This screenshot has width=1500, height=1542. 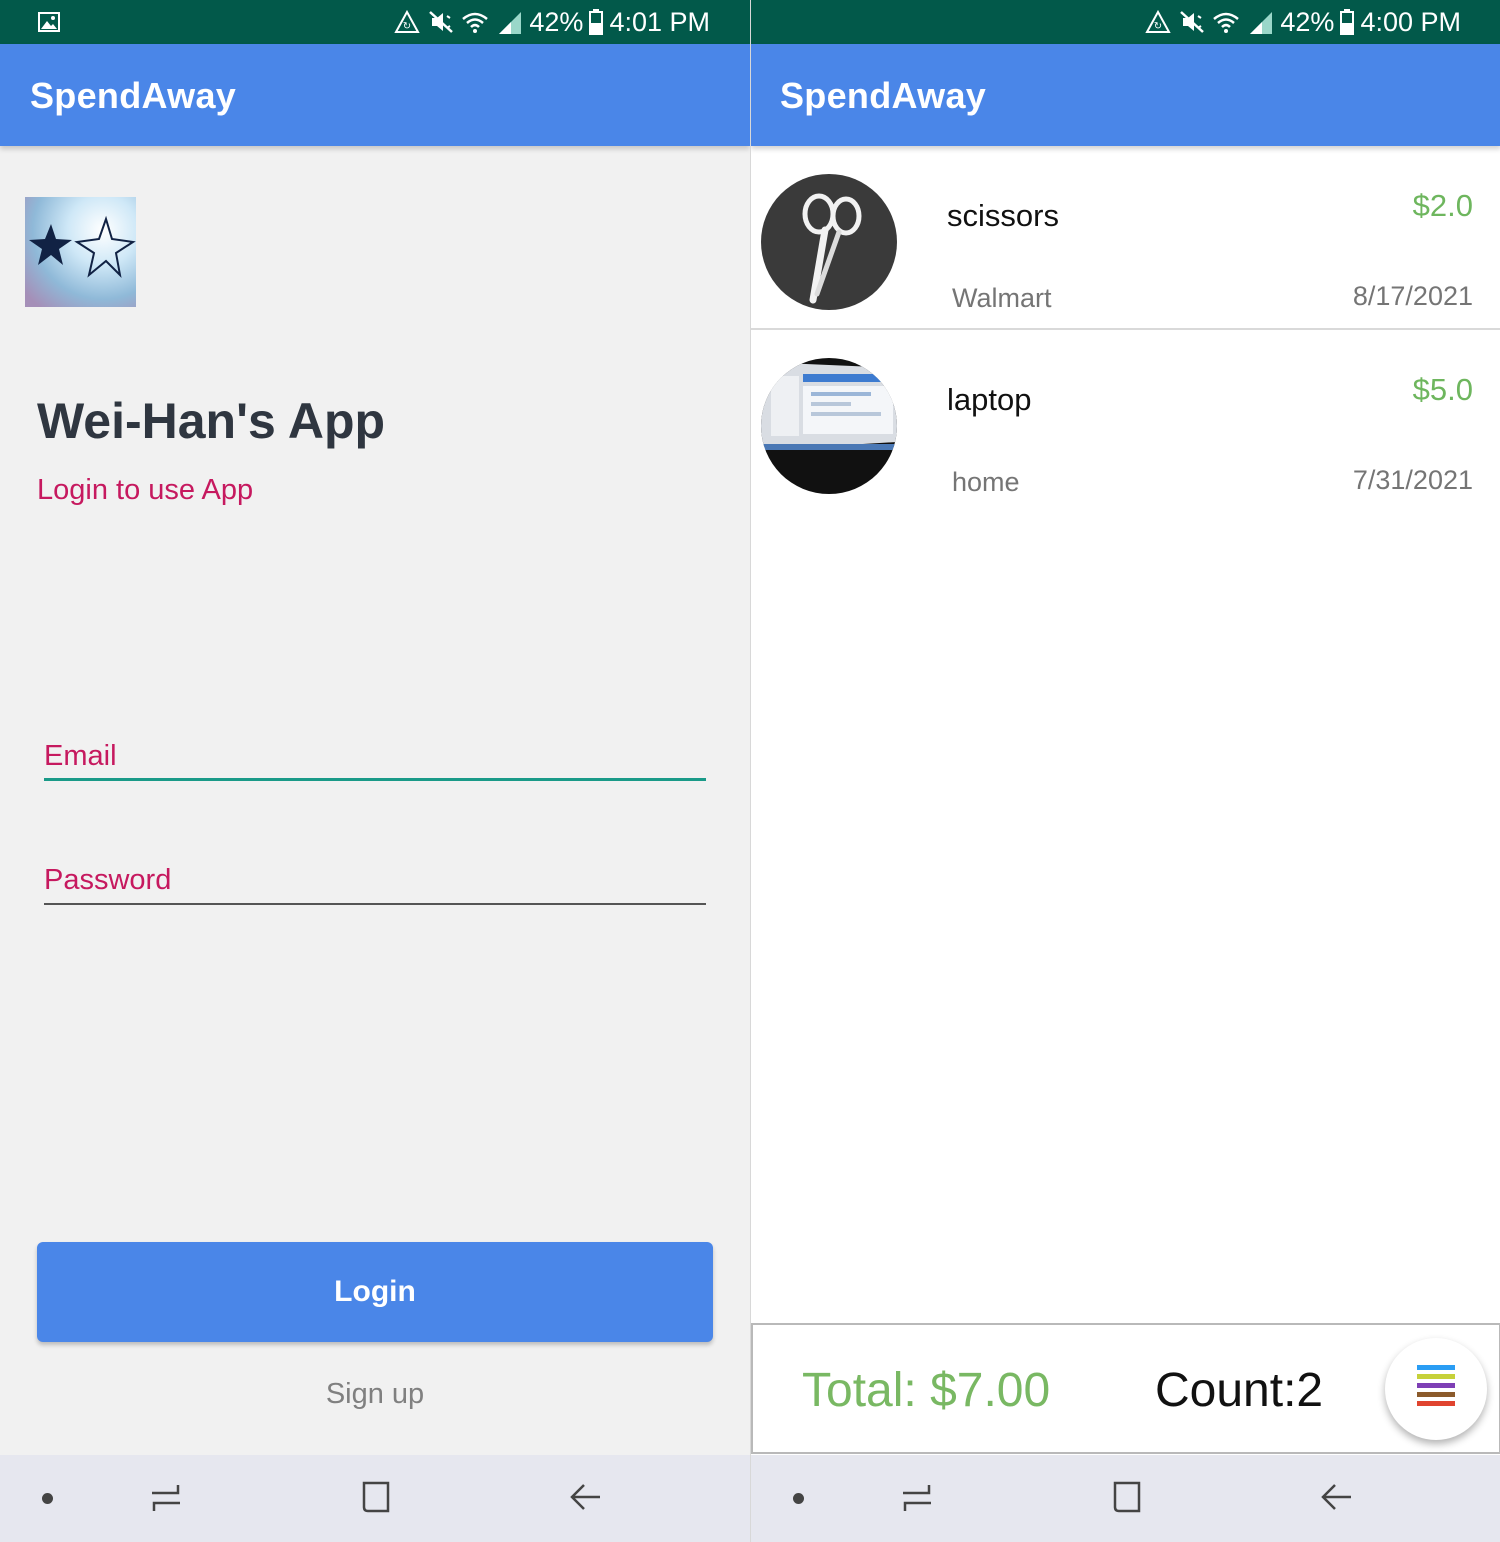 I want to click on password-underline, so click(x=375, y=904).